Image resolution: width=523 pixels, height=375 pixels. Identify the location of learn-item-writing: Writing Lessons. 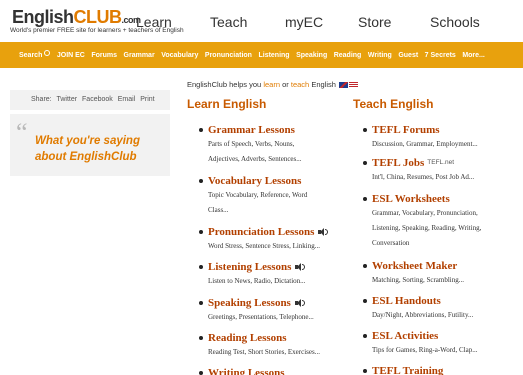
(274, 370).